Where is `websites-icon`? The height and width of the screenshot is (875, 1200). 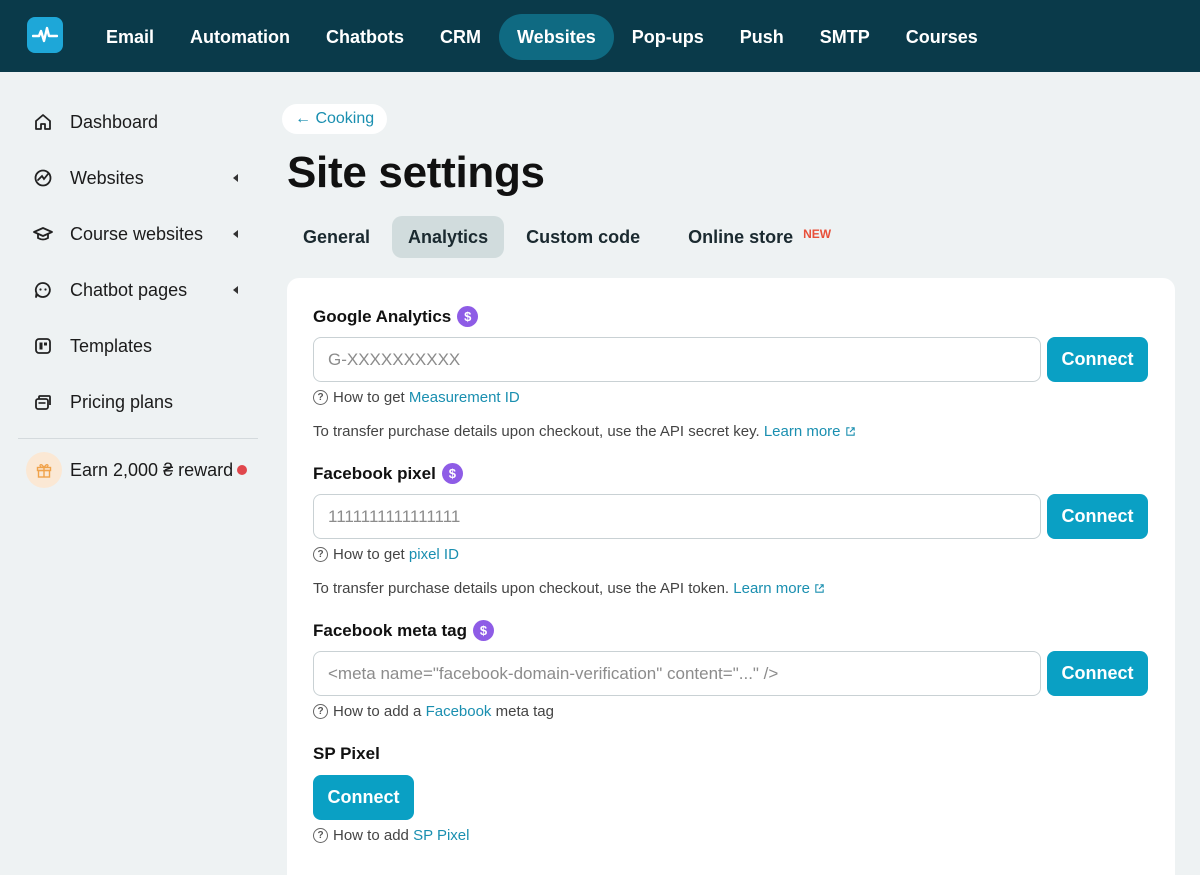 websites-icon is located at coordinates (43, 178).